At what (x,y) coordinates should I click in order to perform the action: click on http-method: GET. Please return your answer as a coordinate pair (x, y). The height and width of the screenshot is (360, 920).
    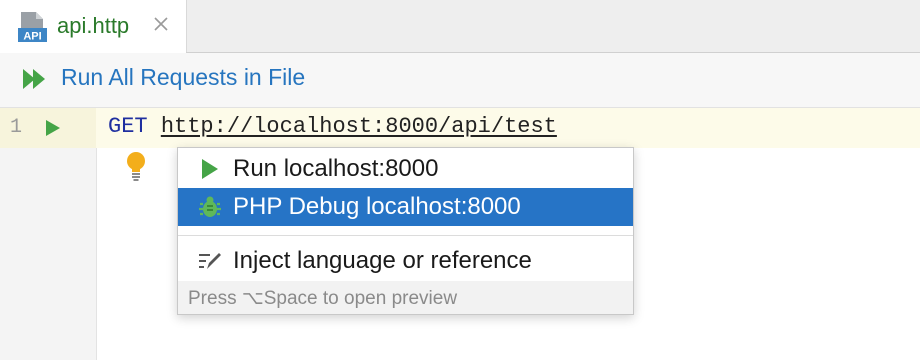
    Looking at the image, I should click on (128, 126).